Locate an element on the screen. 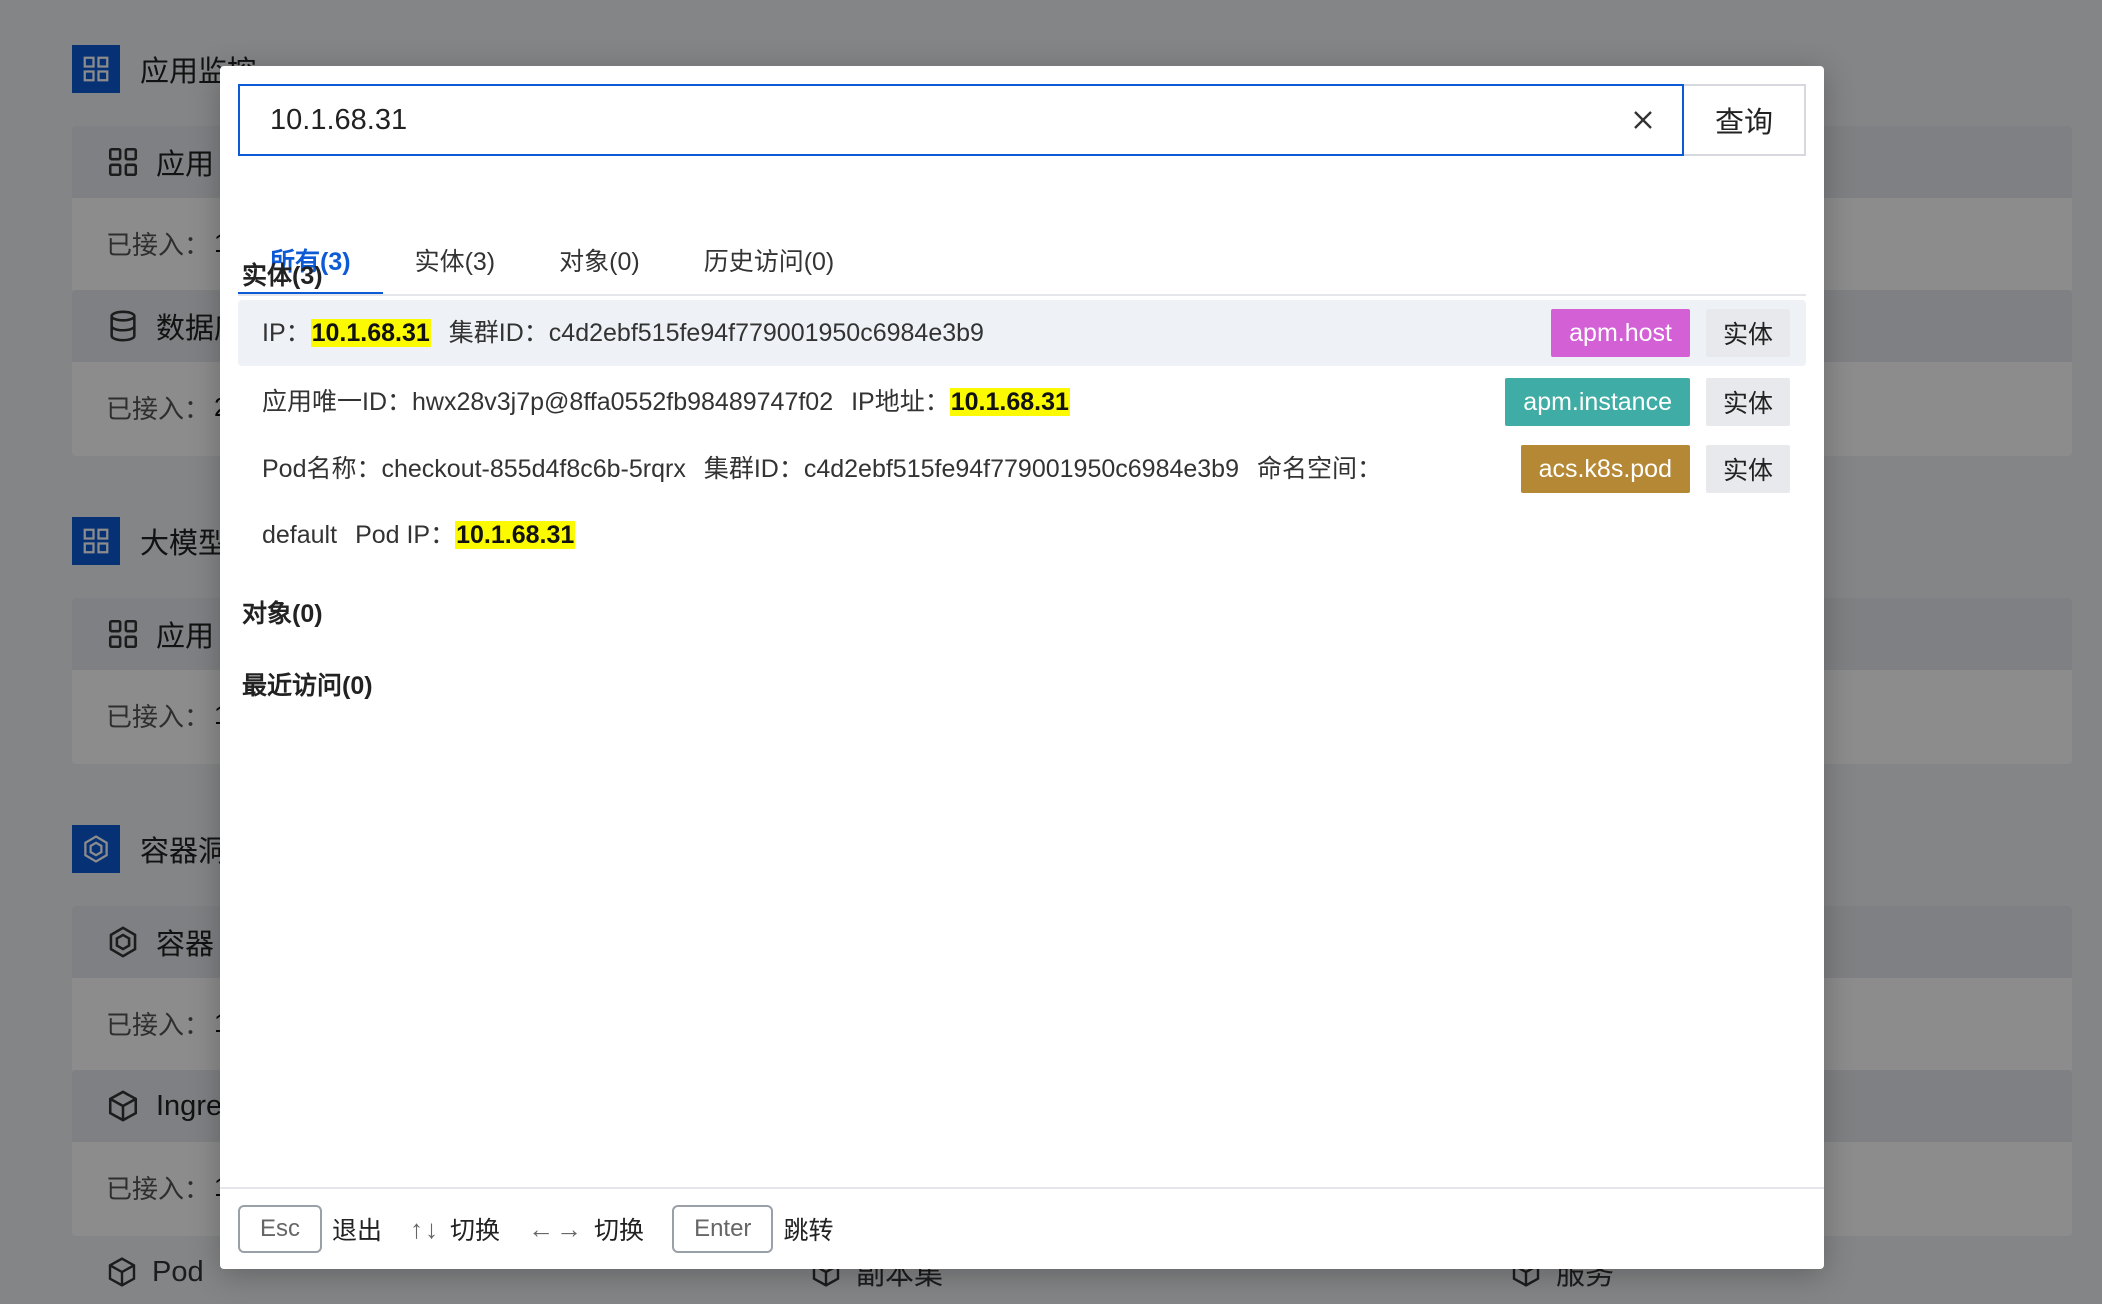 This screenshot has height=1304, width=2102. search-box is located at coordinates (961, 120).